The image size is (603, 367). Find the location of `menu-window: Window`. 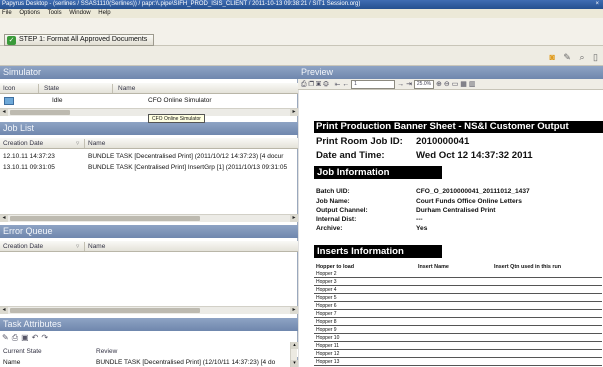

menu-window: Window is located at coordinates (79, 13).